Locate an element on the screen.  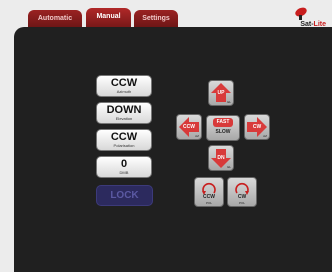
speed-toggle: FAST SLOW is located at coordinates (223, 128).